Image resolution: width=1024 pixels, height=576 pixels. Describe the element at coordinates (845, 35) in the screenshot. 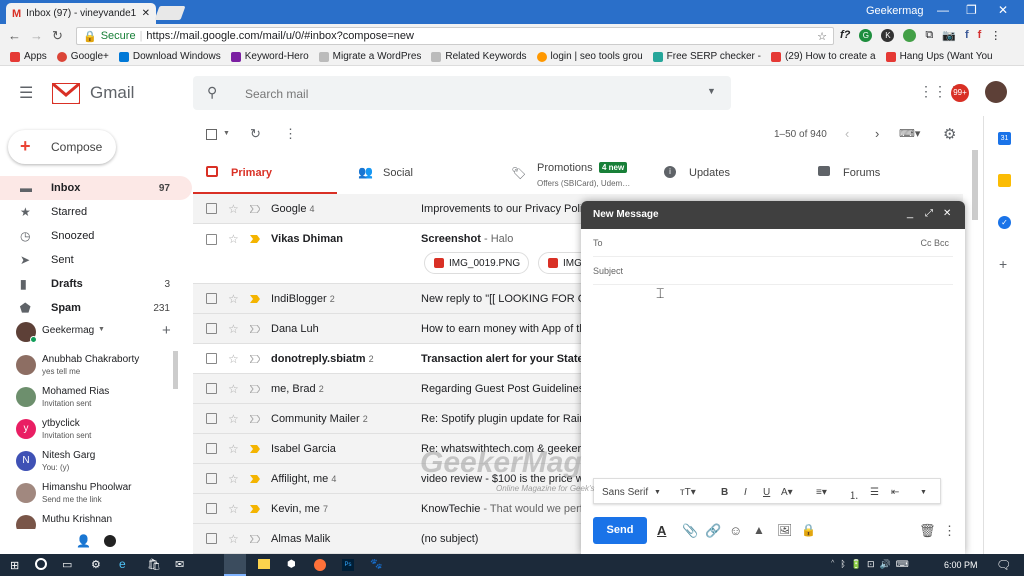

I see `extension-fx-icon: f?` at that location.